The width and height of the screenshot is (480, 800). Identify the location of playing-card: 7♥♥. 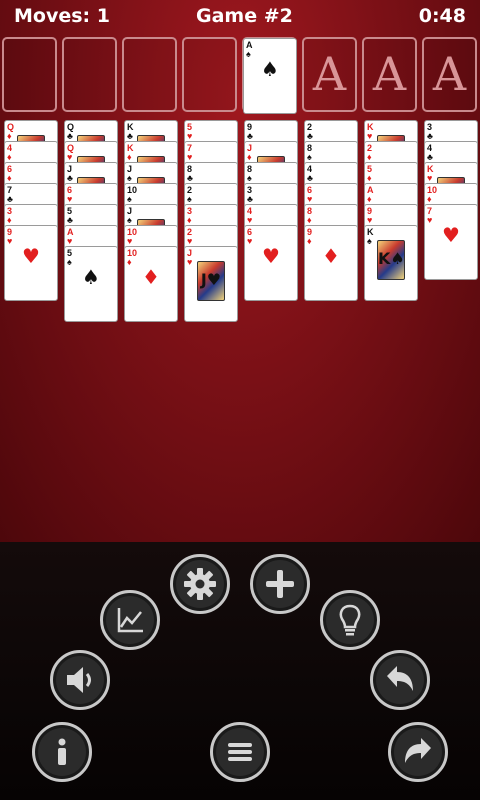
(451, 242).